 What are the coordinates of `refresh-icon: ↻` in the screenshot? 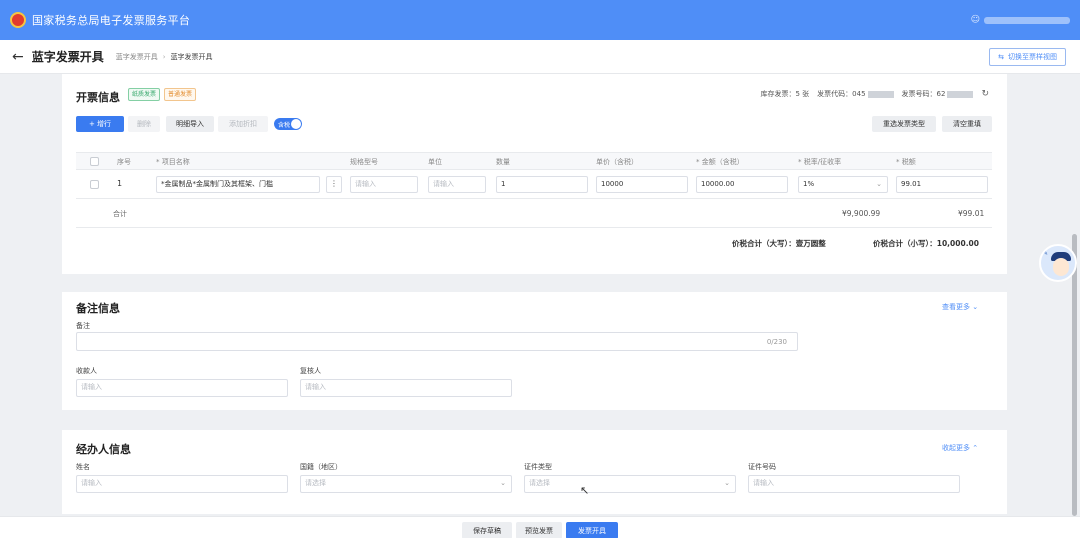 It's located at (985, 94).